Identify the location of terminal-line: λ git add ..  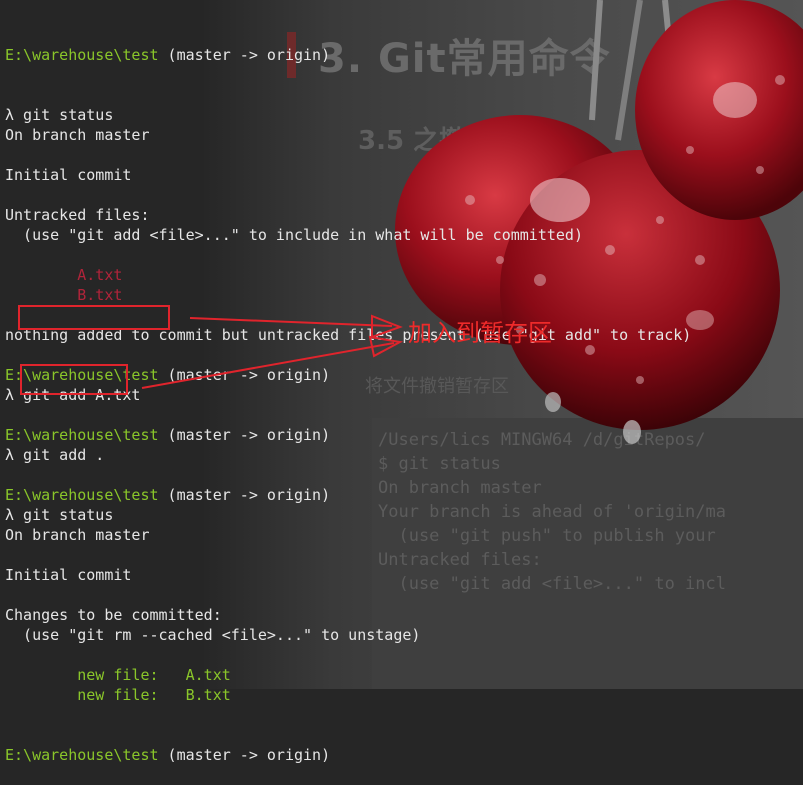
(55, 455).